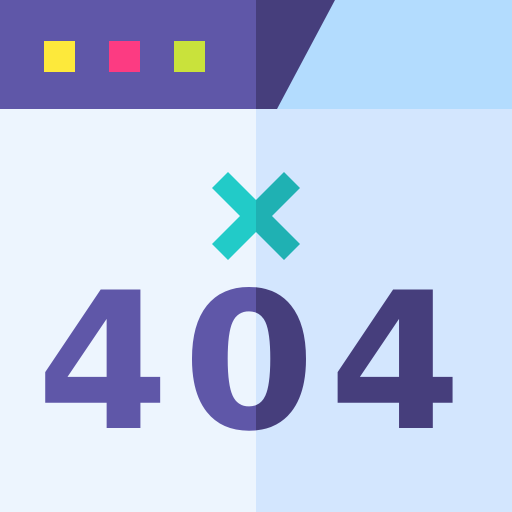  I want to click on control-dot-lime, so click(189, 56).